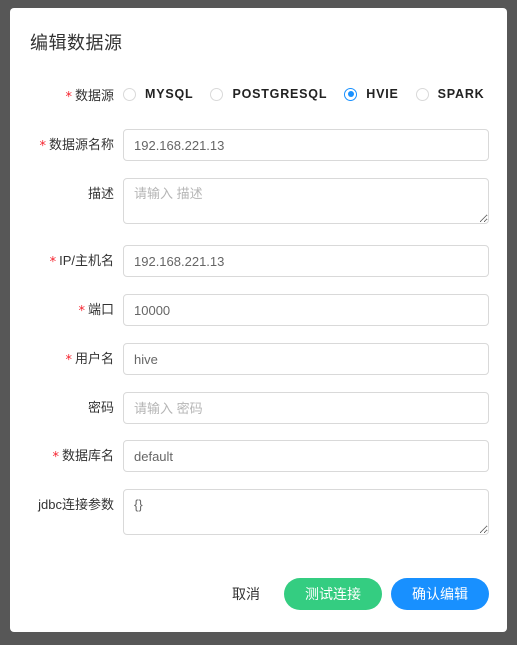 The height and width of the screenshot is (645, 517). I want to click on form-row-password: 密码, so click(258, 408).